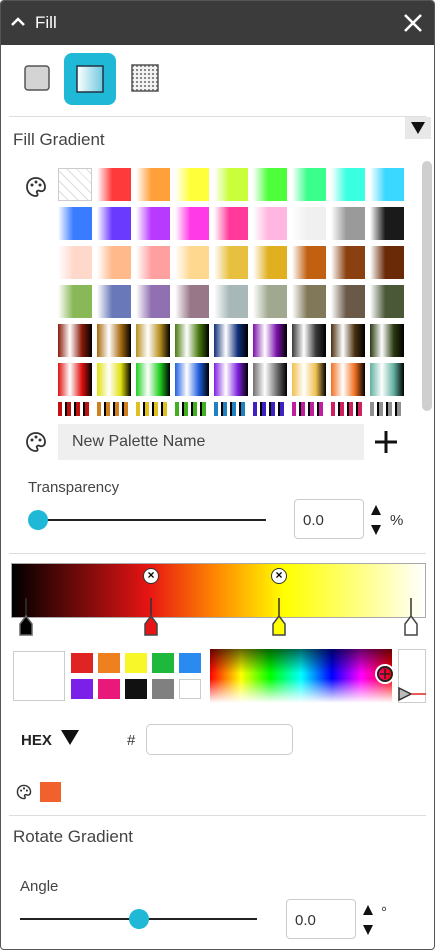 The height and width of the screenshot is (950, 435). I want to click on solid-fill-button, so click(37, 78).